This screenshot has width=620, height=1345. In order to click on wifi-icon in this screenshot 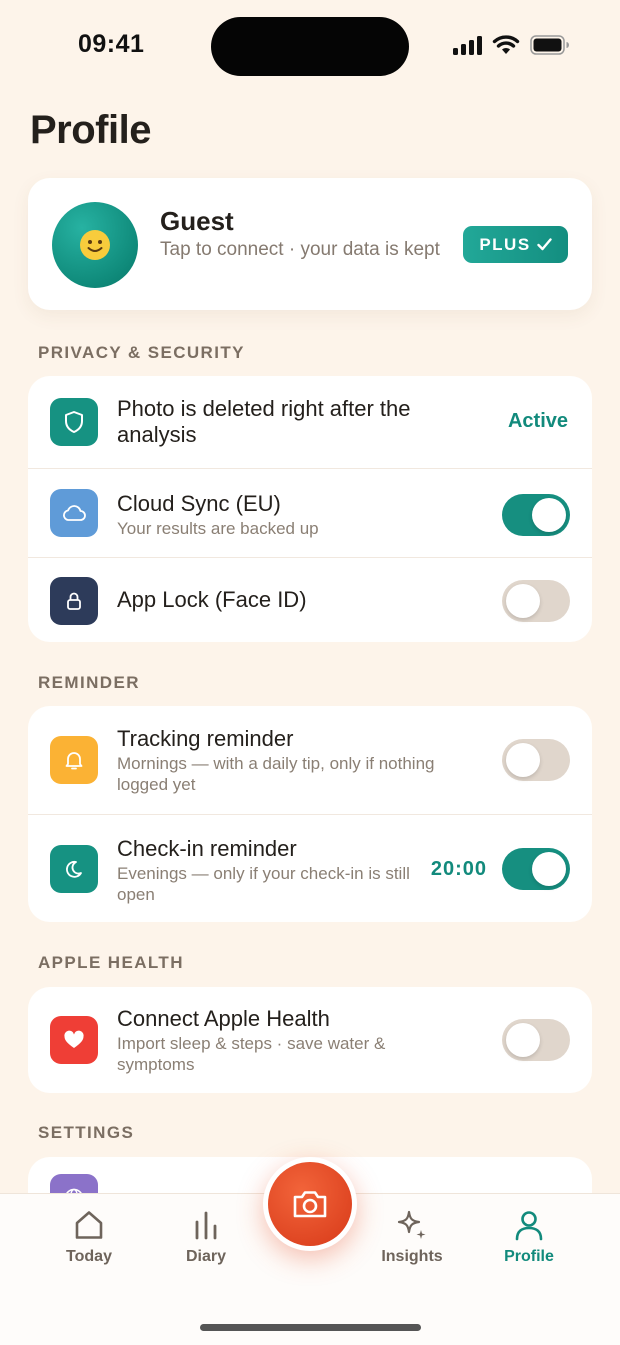, I will do `click(506, 44)`.